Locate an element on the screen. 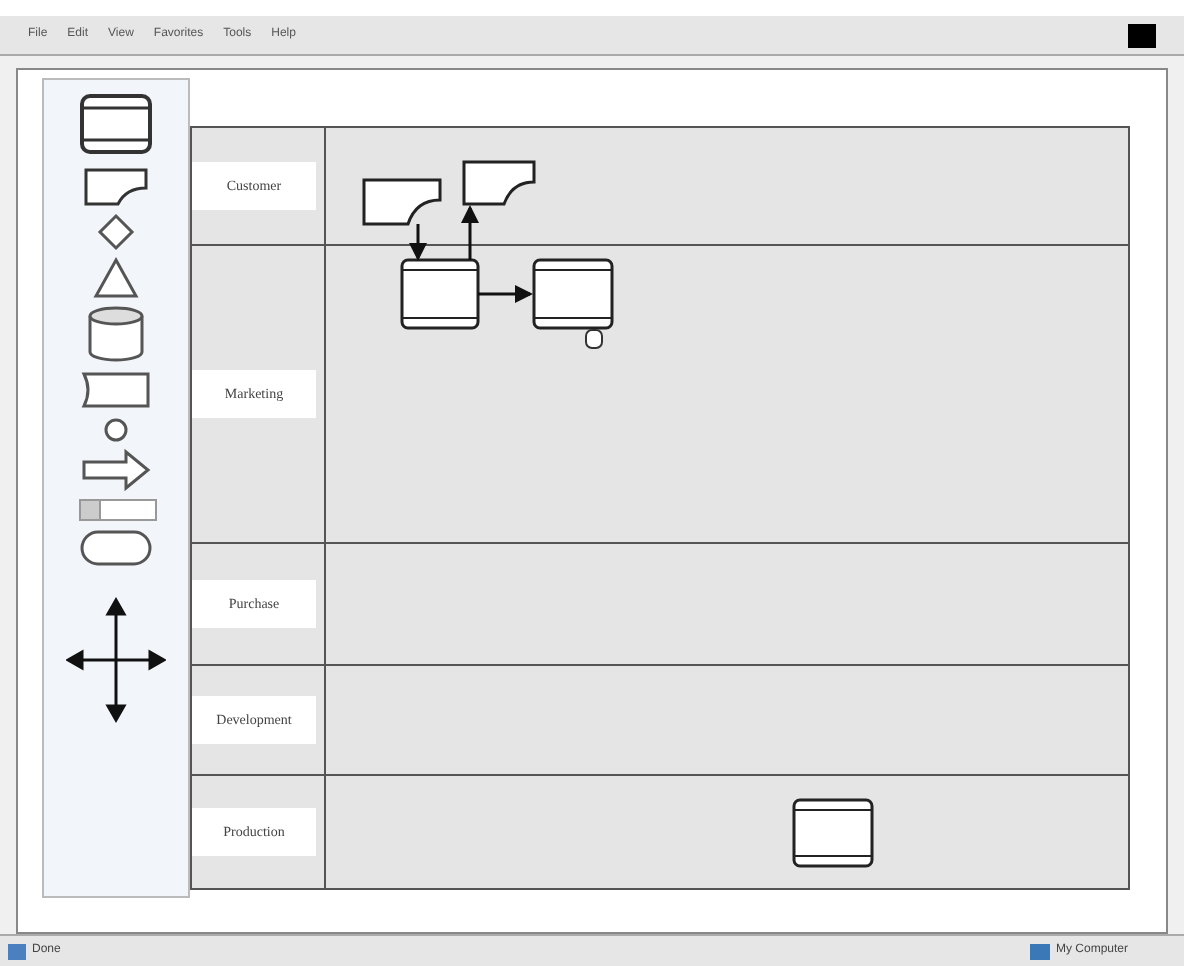  computer-icon is located at coordinates (1040, 951).